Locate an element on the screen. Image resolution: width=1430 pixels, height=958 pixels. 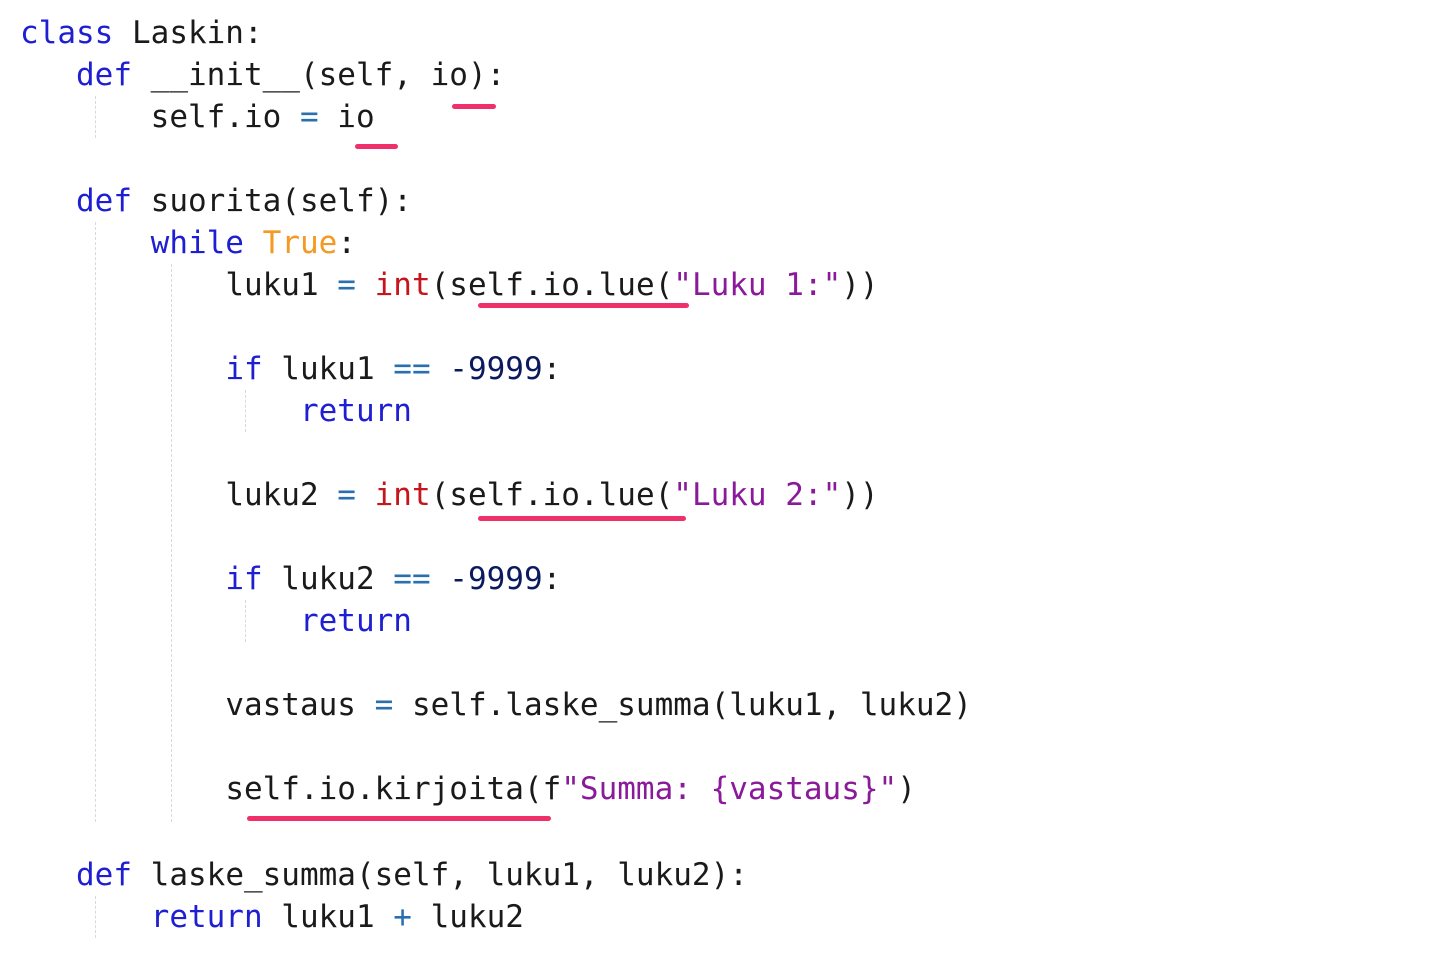
code-line-15: return is located at coordinates (216, 621).